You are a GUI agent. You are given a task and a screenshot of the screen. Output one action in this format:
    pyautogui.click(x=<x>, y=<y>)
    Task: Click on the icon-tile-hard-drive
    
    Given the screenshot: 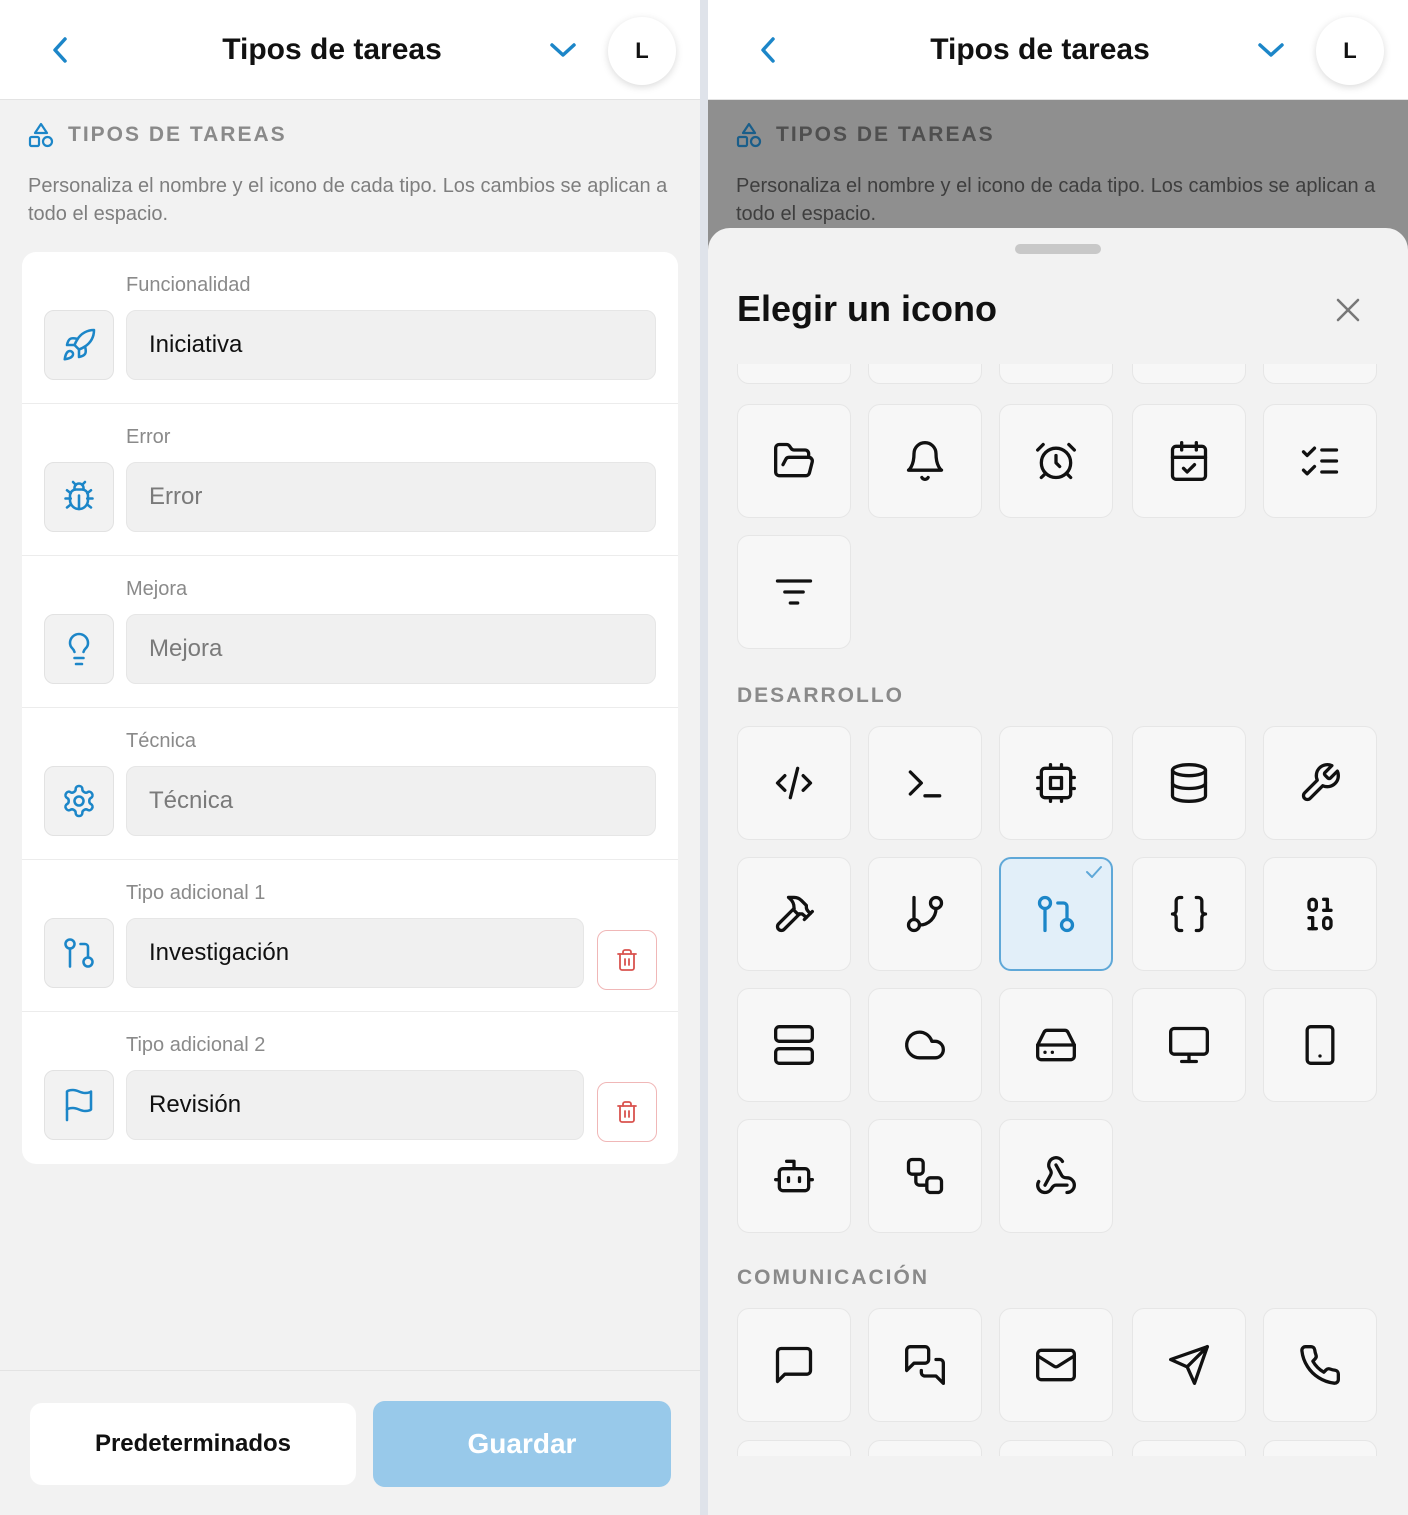 What is the action you would take?
    pyautogui.click(x=1056, y=1045)
    